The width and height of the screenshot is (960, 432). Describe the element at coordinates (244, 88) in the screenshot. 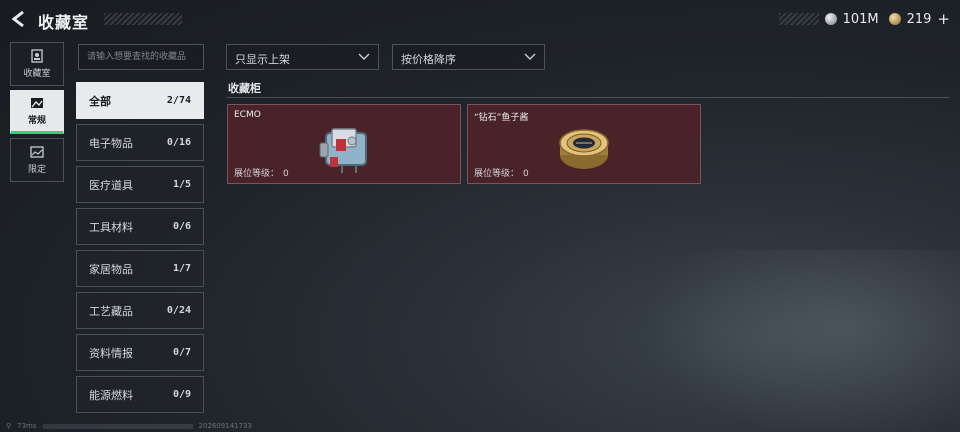

I see `cabinet-title: 收藏柜` at that location.